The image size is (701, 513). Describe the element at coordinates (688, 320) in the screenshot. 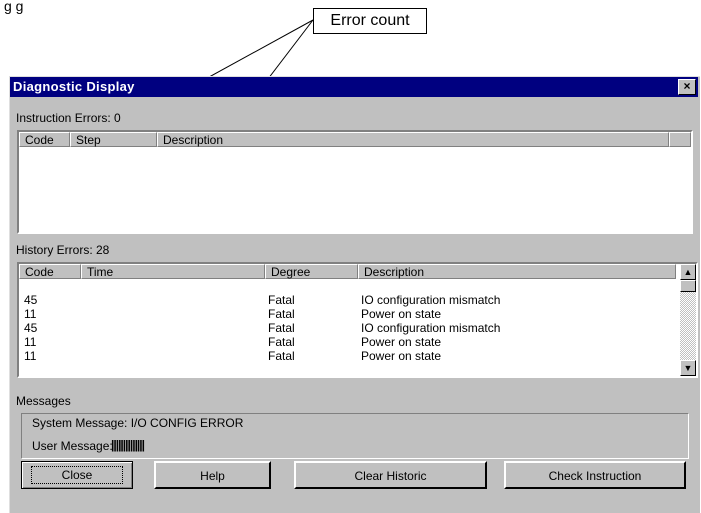

I see `history-scrollbar: ▲ ▼` at that location.